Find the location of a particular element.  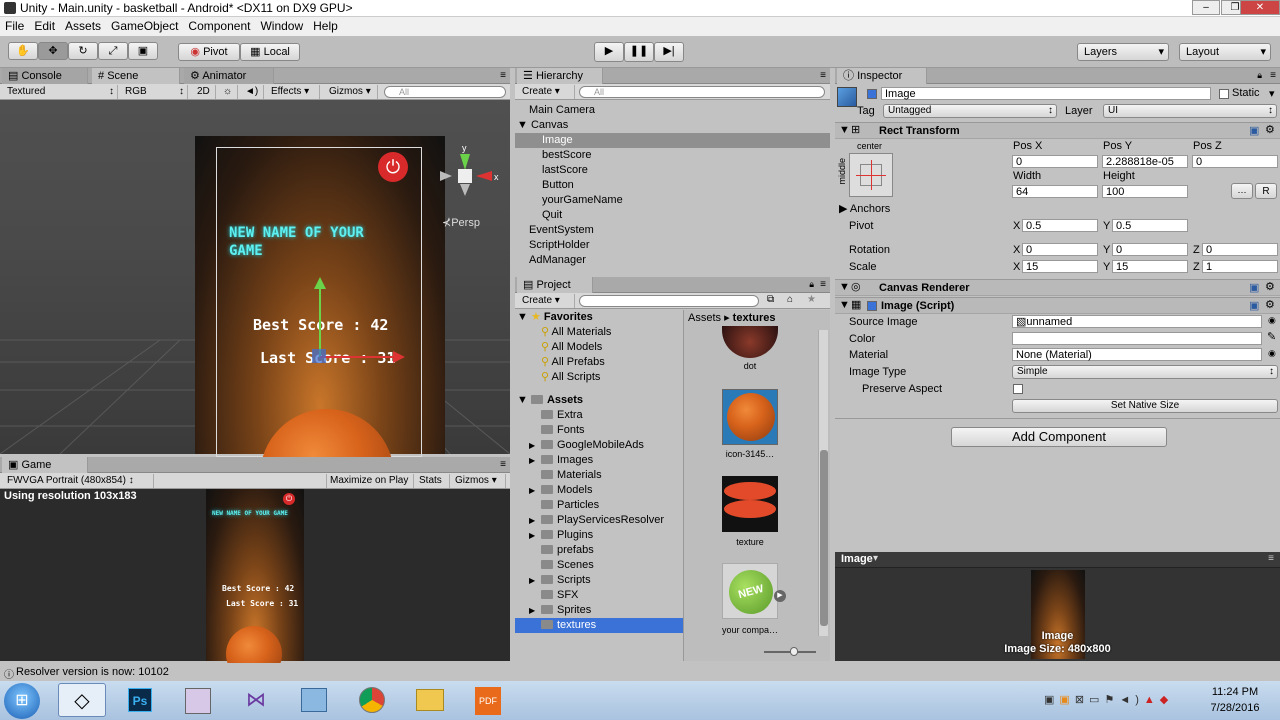

favorite-item: ⚲ All Prefabs is located at coordinates (599, 362).